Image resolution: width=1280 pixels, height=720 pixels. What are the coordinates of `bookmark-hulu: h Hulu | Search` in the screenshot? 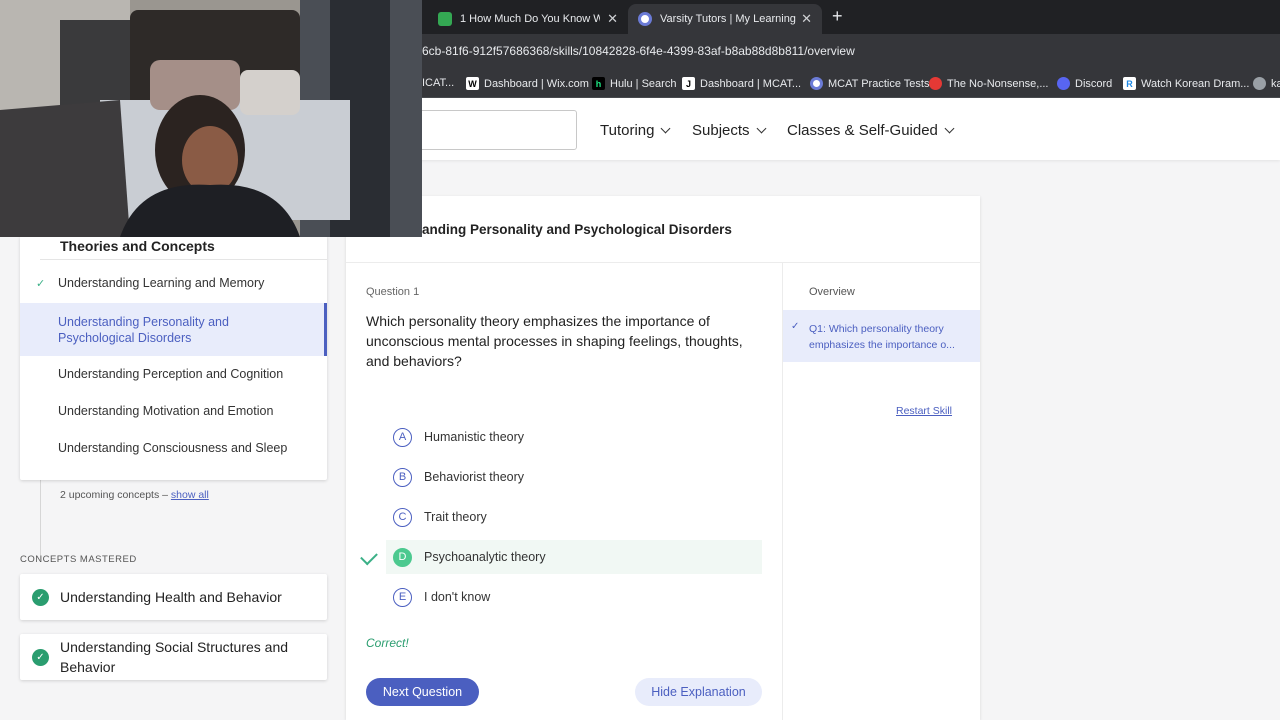 It's located at (634, 83).